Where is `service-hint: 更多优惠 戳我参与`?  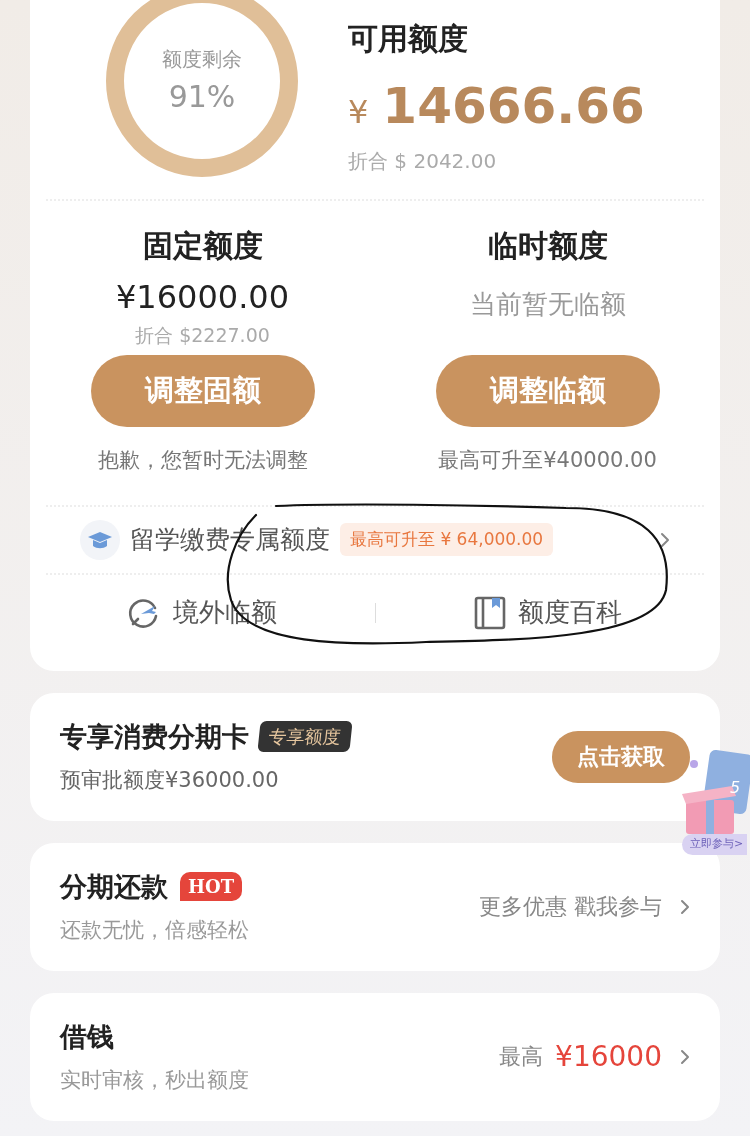
service-hint: 更多优惠 戳我参与 is located at coordinates (570, 907).